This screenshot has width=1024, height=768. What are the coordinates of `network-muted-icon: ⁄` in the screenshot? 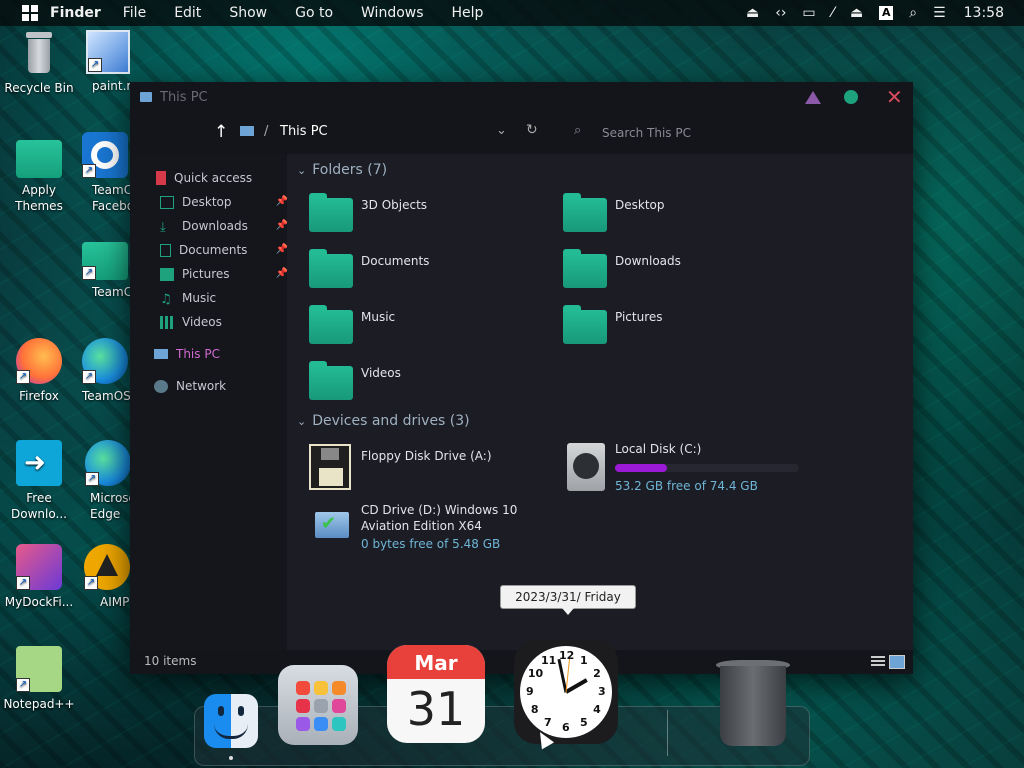 It's located at (833, 13).